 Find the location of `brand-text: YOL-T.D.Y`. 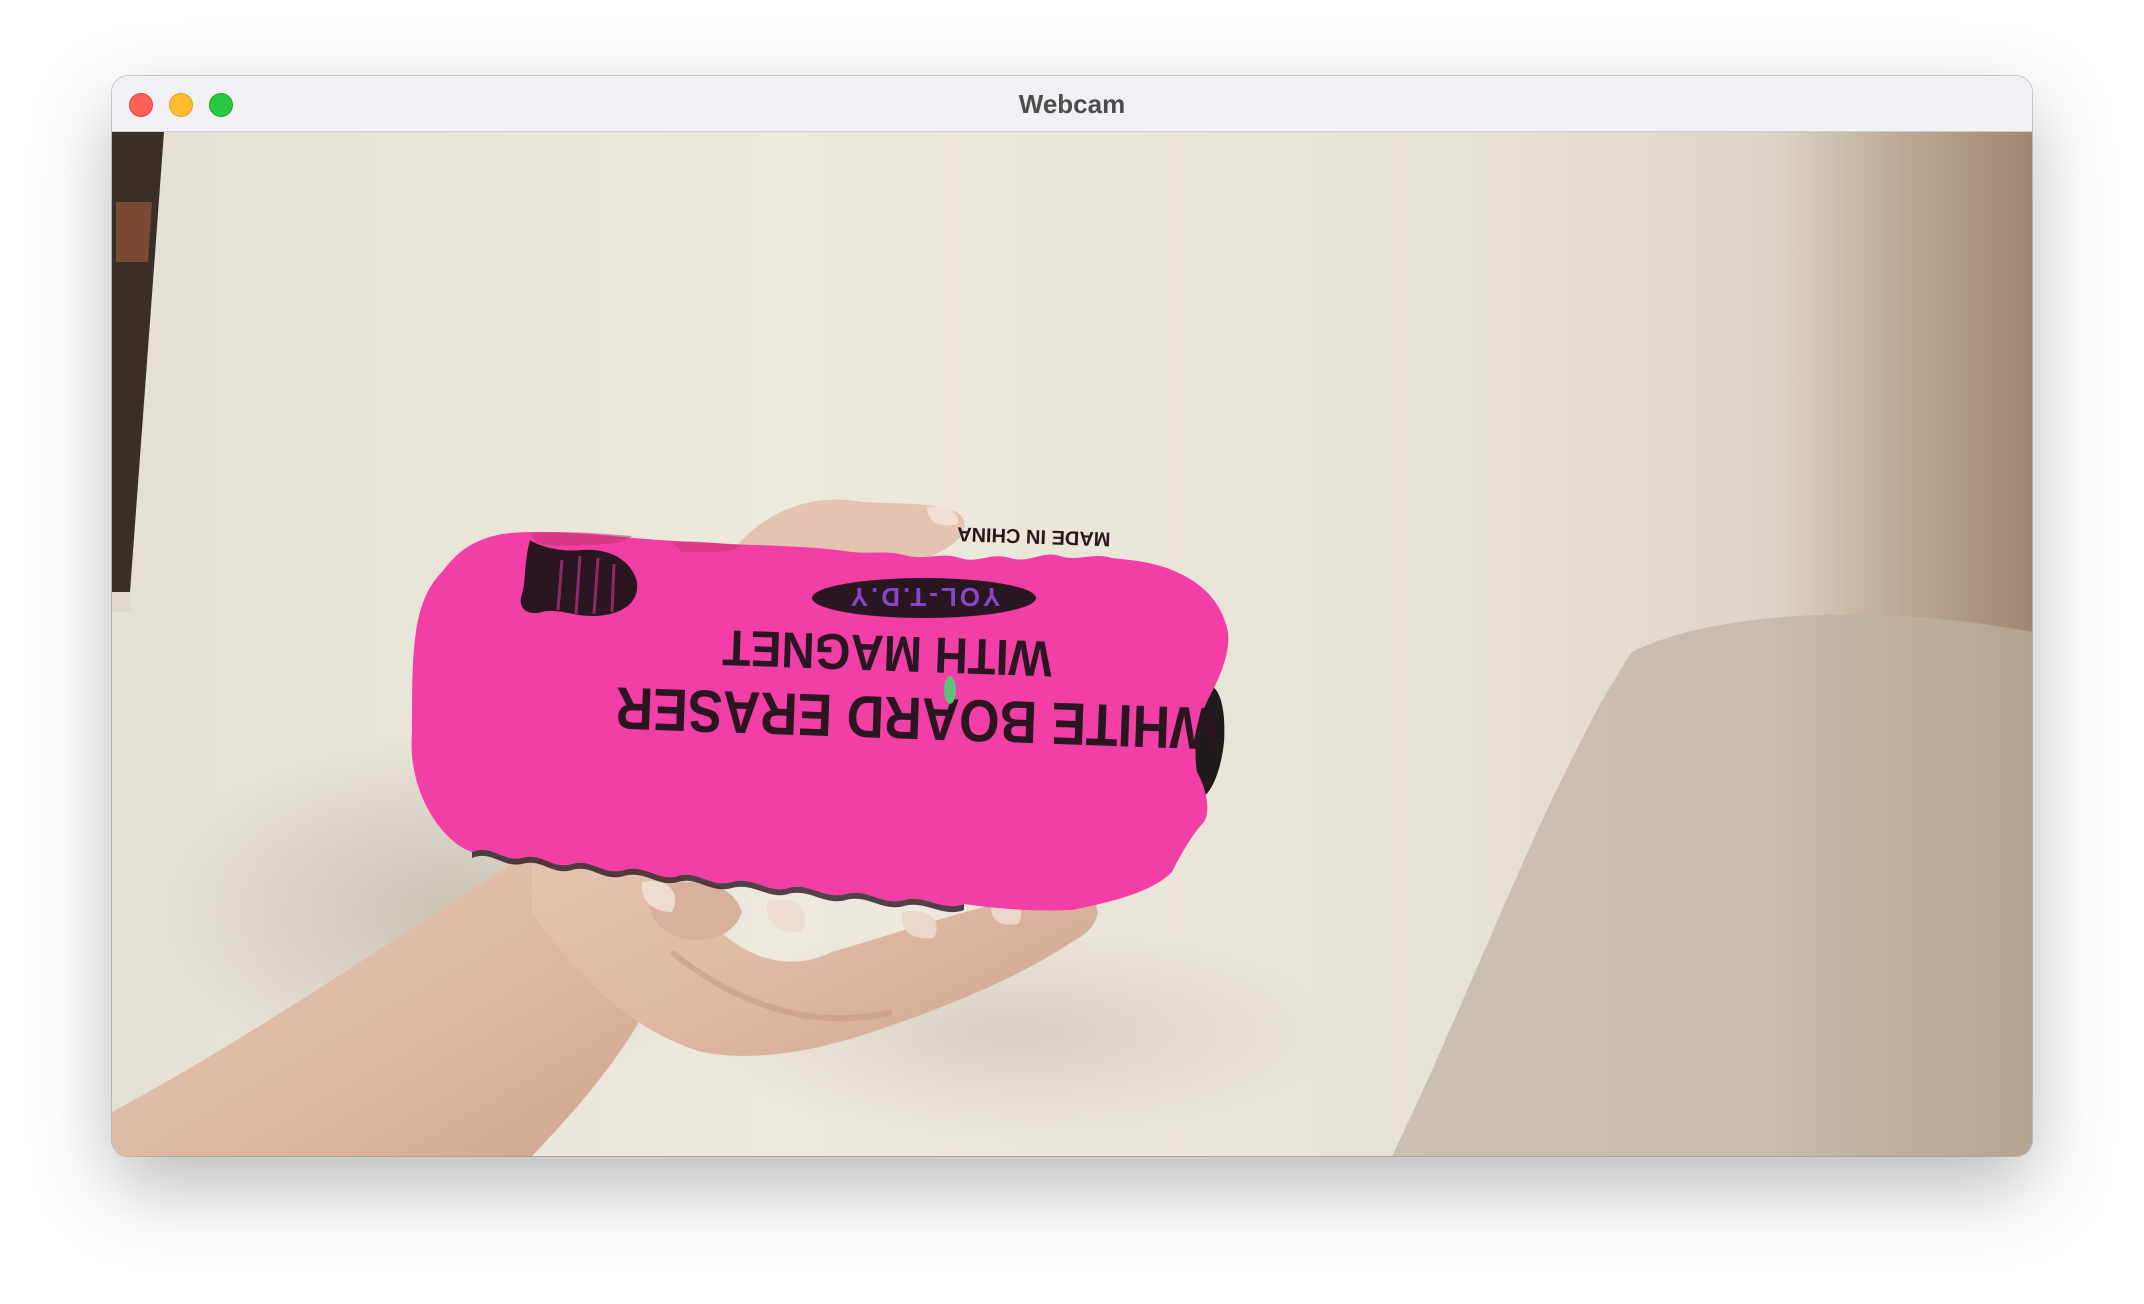

brand-text: YOL-T.D.Y is located at coordinates (924, 597).